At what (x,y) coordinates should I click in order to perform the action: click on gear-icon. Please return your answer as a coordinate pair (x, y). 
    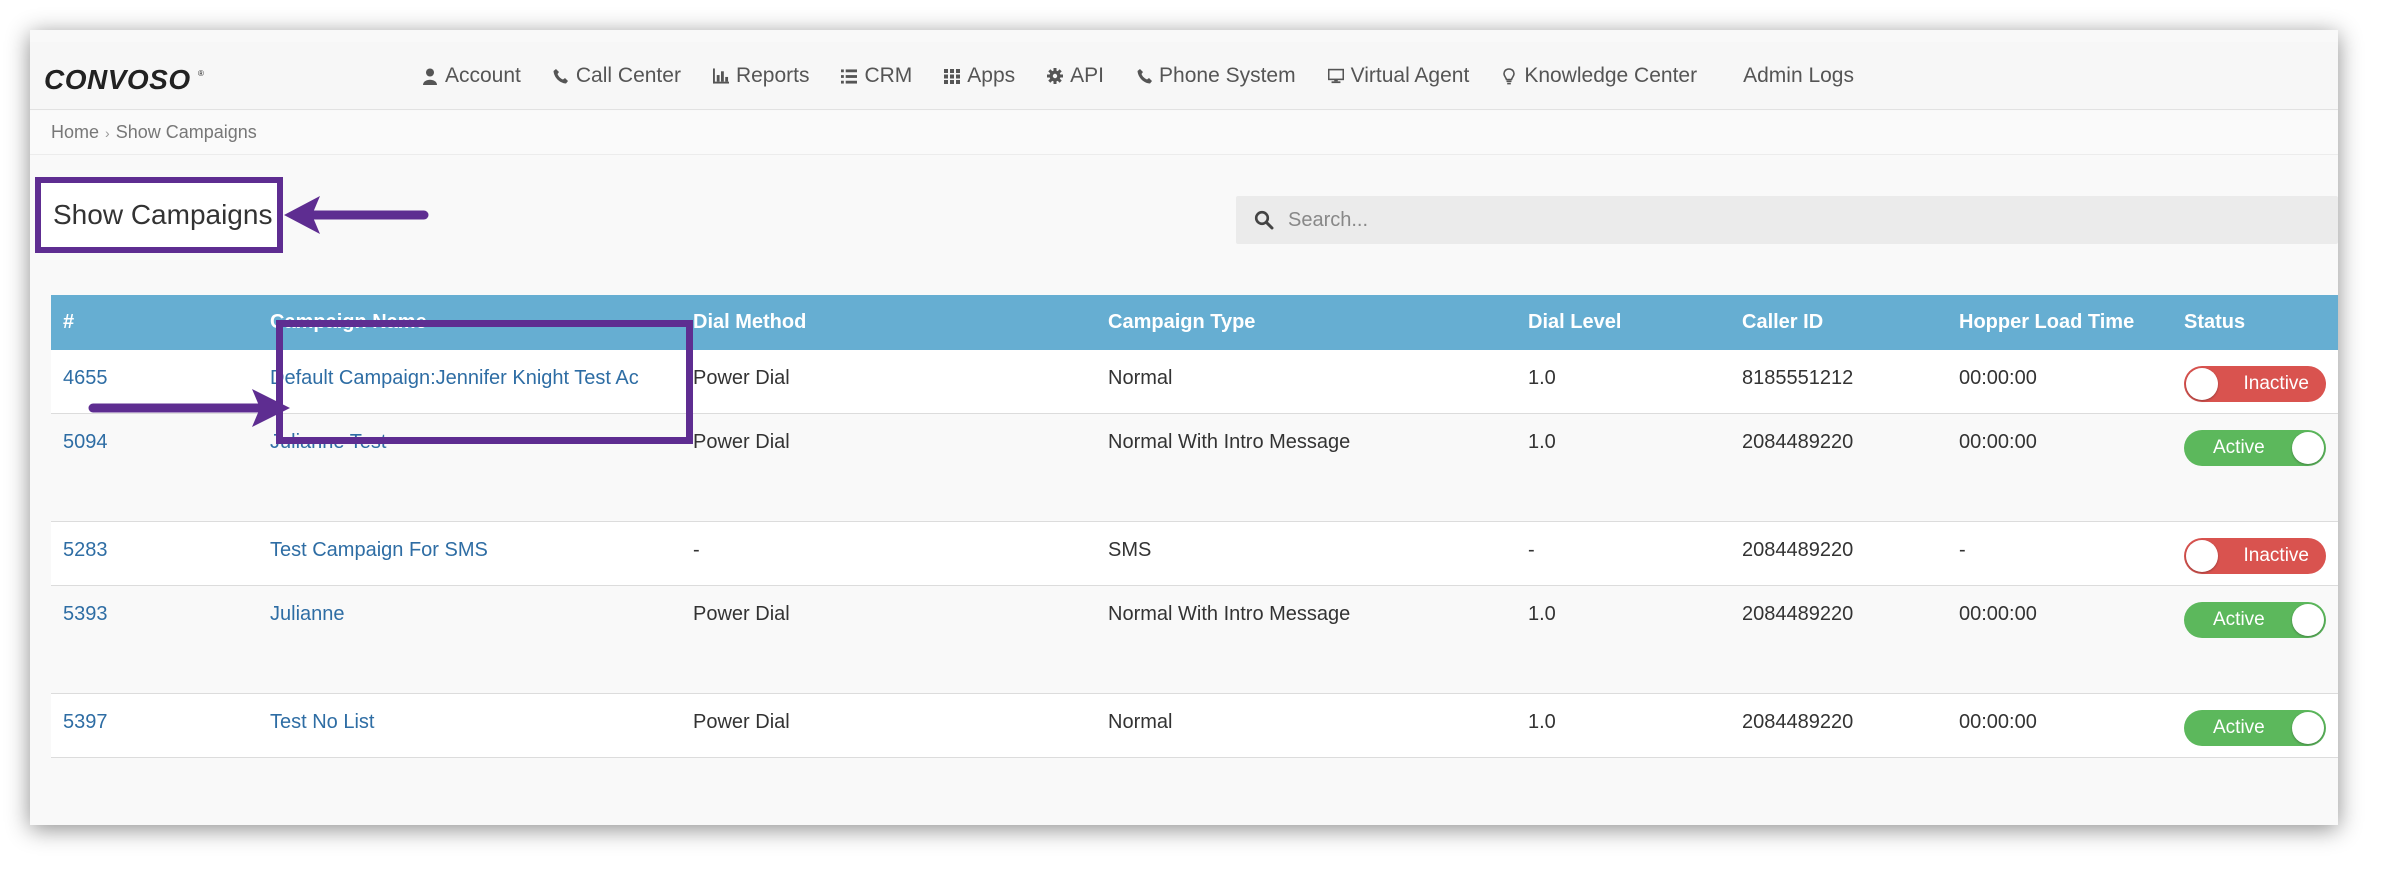
    Looking at the image, I should click on (1055, 76).